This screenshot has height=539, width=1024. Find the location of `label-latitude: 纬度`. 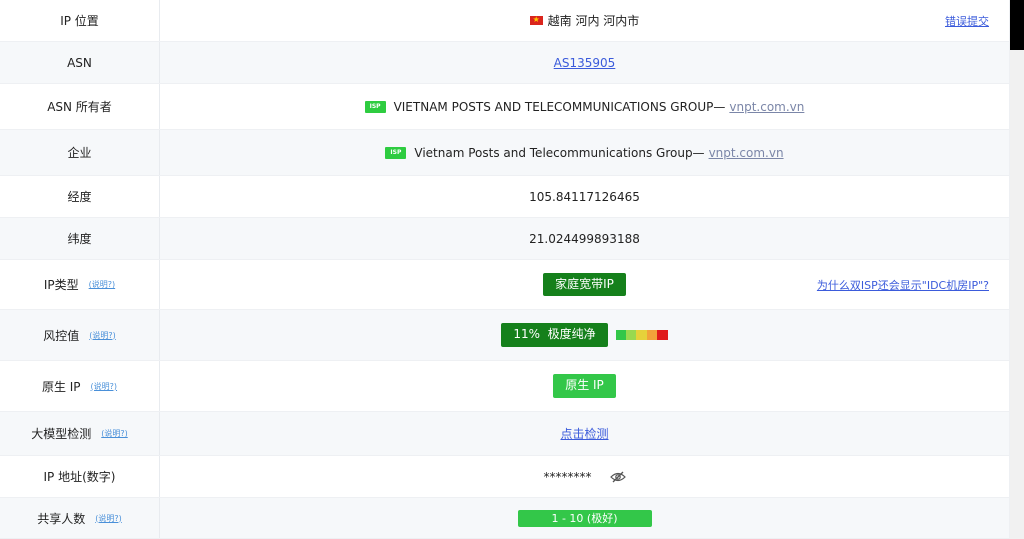

label-latitude: 纬度 is located at coordinates (80, 238).